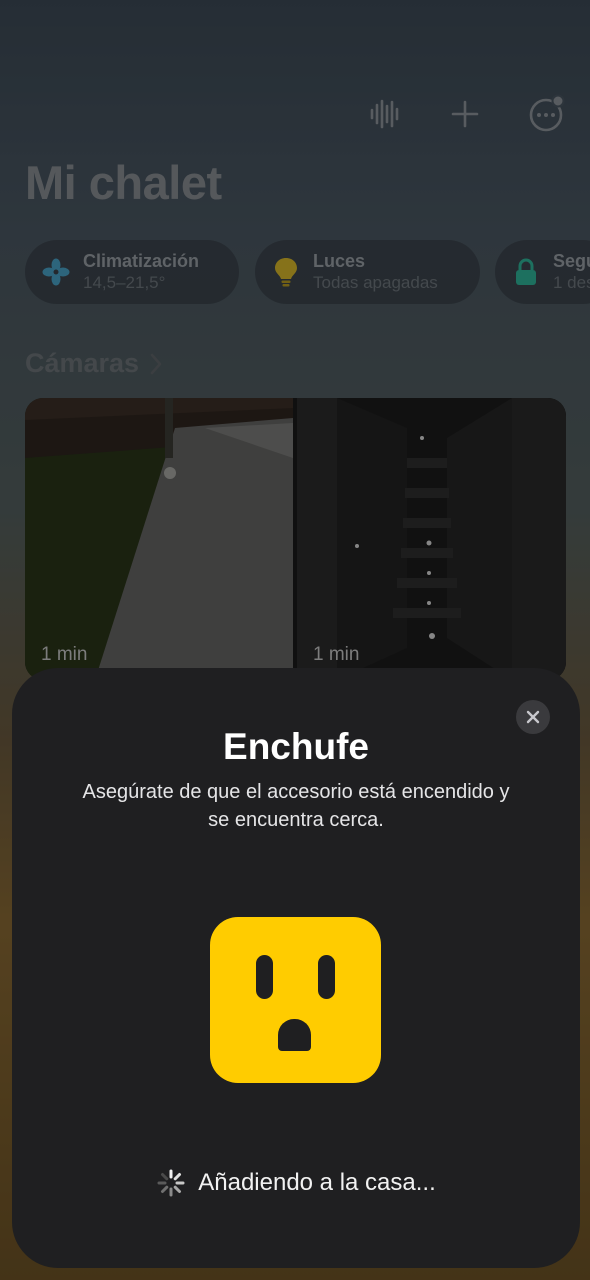 The image size is (590, 1280). I want to click on cameras-title: Cámaras, so click(82, 363).